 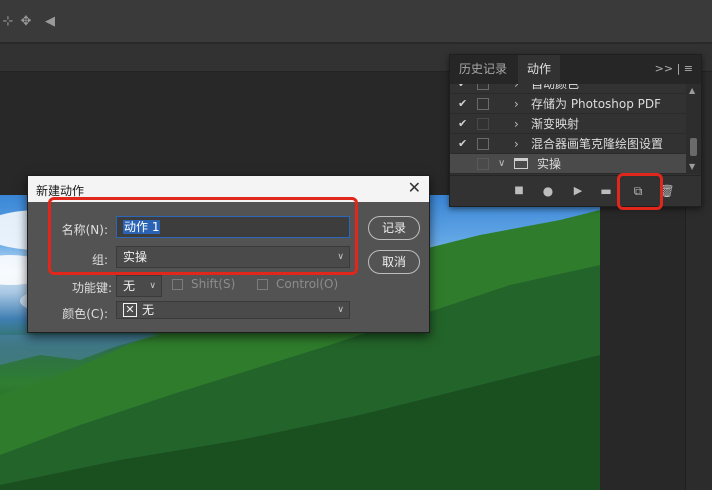 I want to click on highlight-name-set-fields, so click(x=203, y=236).